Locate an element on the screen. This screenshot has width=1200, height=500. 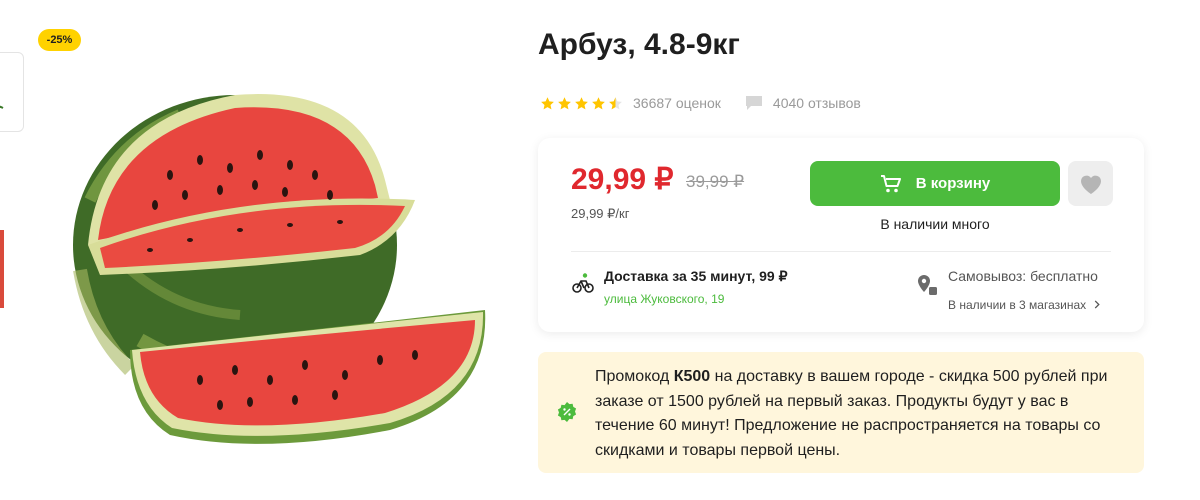
add-to-cart-button: В корзину is located at coordinates (935, 183).